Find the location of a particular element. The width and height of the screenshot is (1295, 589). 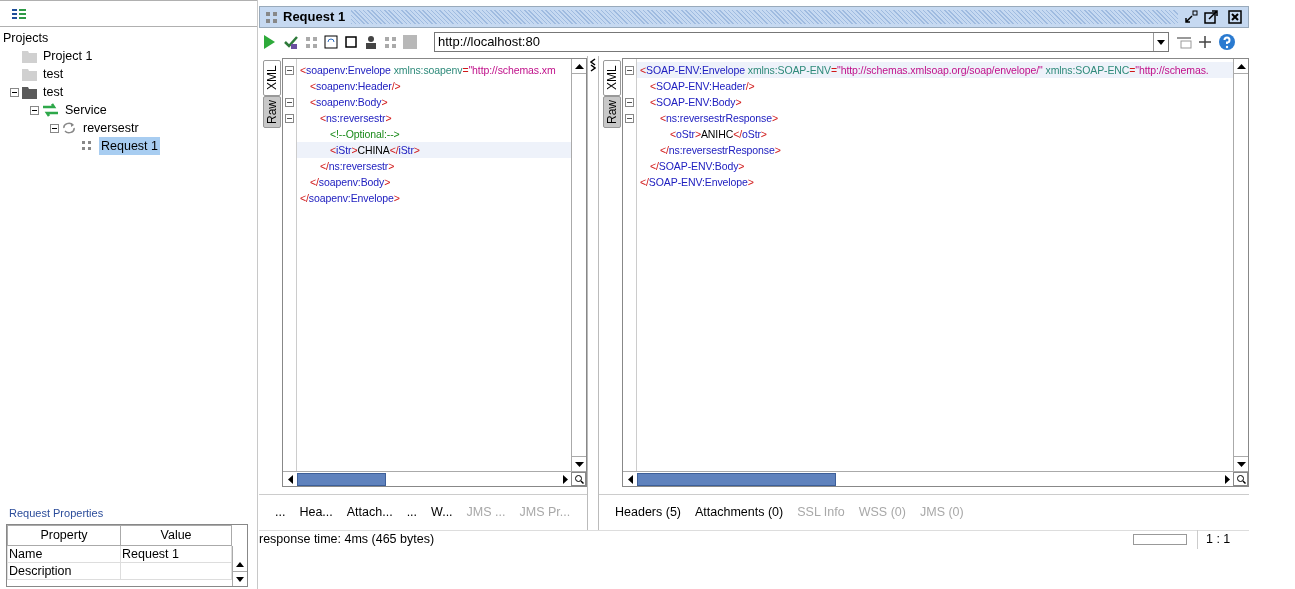

tree-item: Project 1 is located at coordinates (68, 56).